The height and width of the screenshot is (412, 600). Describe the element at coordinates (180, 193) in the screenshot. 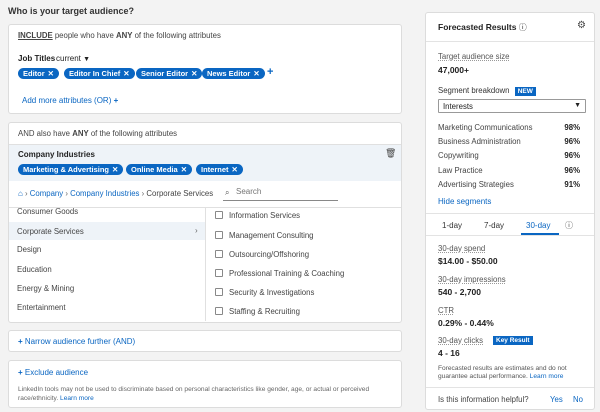

I see `breadcrumb-current: Corporate Services` at that location.